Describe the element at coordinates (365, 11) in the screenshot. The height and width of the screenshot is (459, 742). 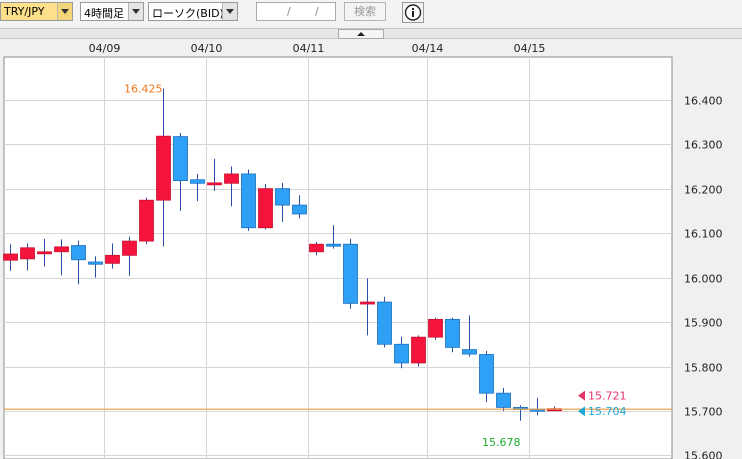
I see `search-button: 検索` at that location.